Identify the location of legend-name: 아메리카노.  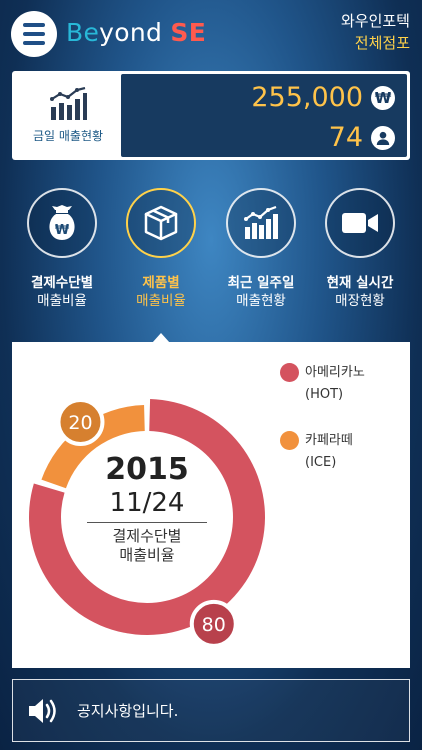
(335, 372).